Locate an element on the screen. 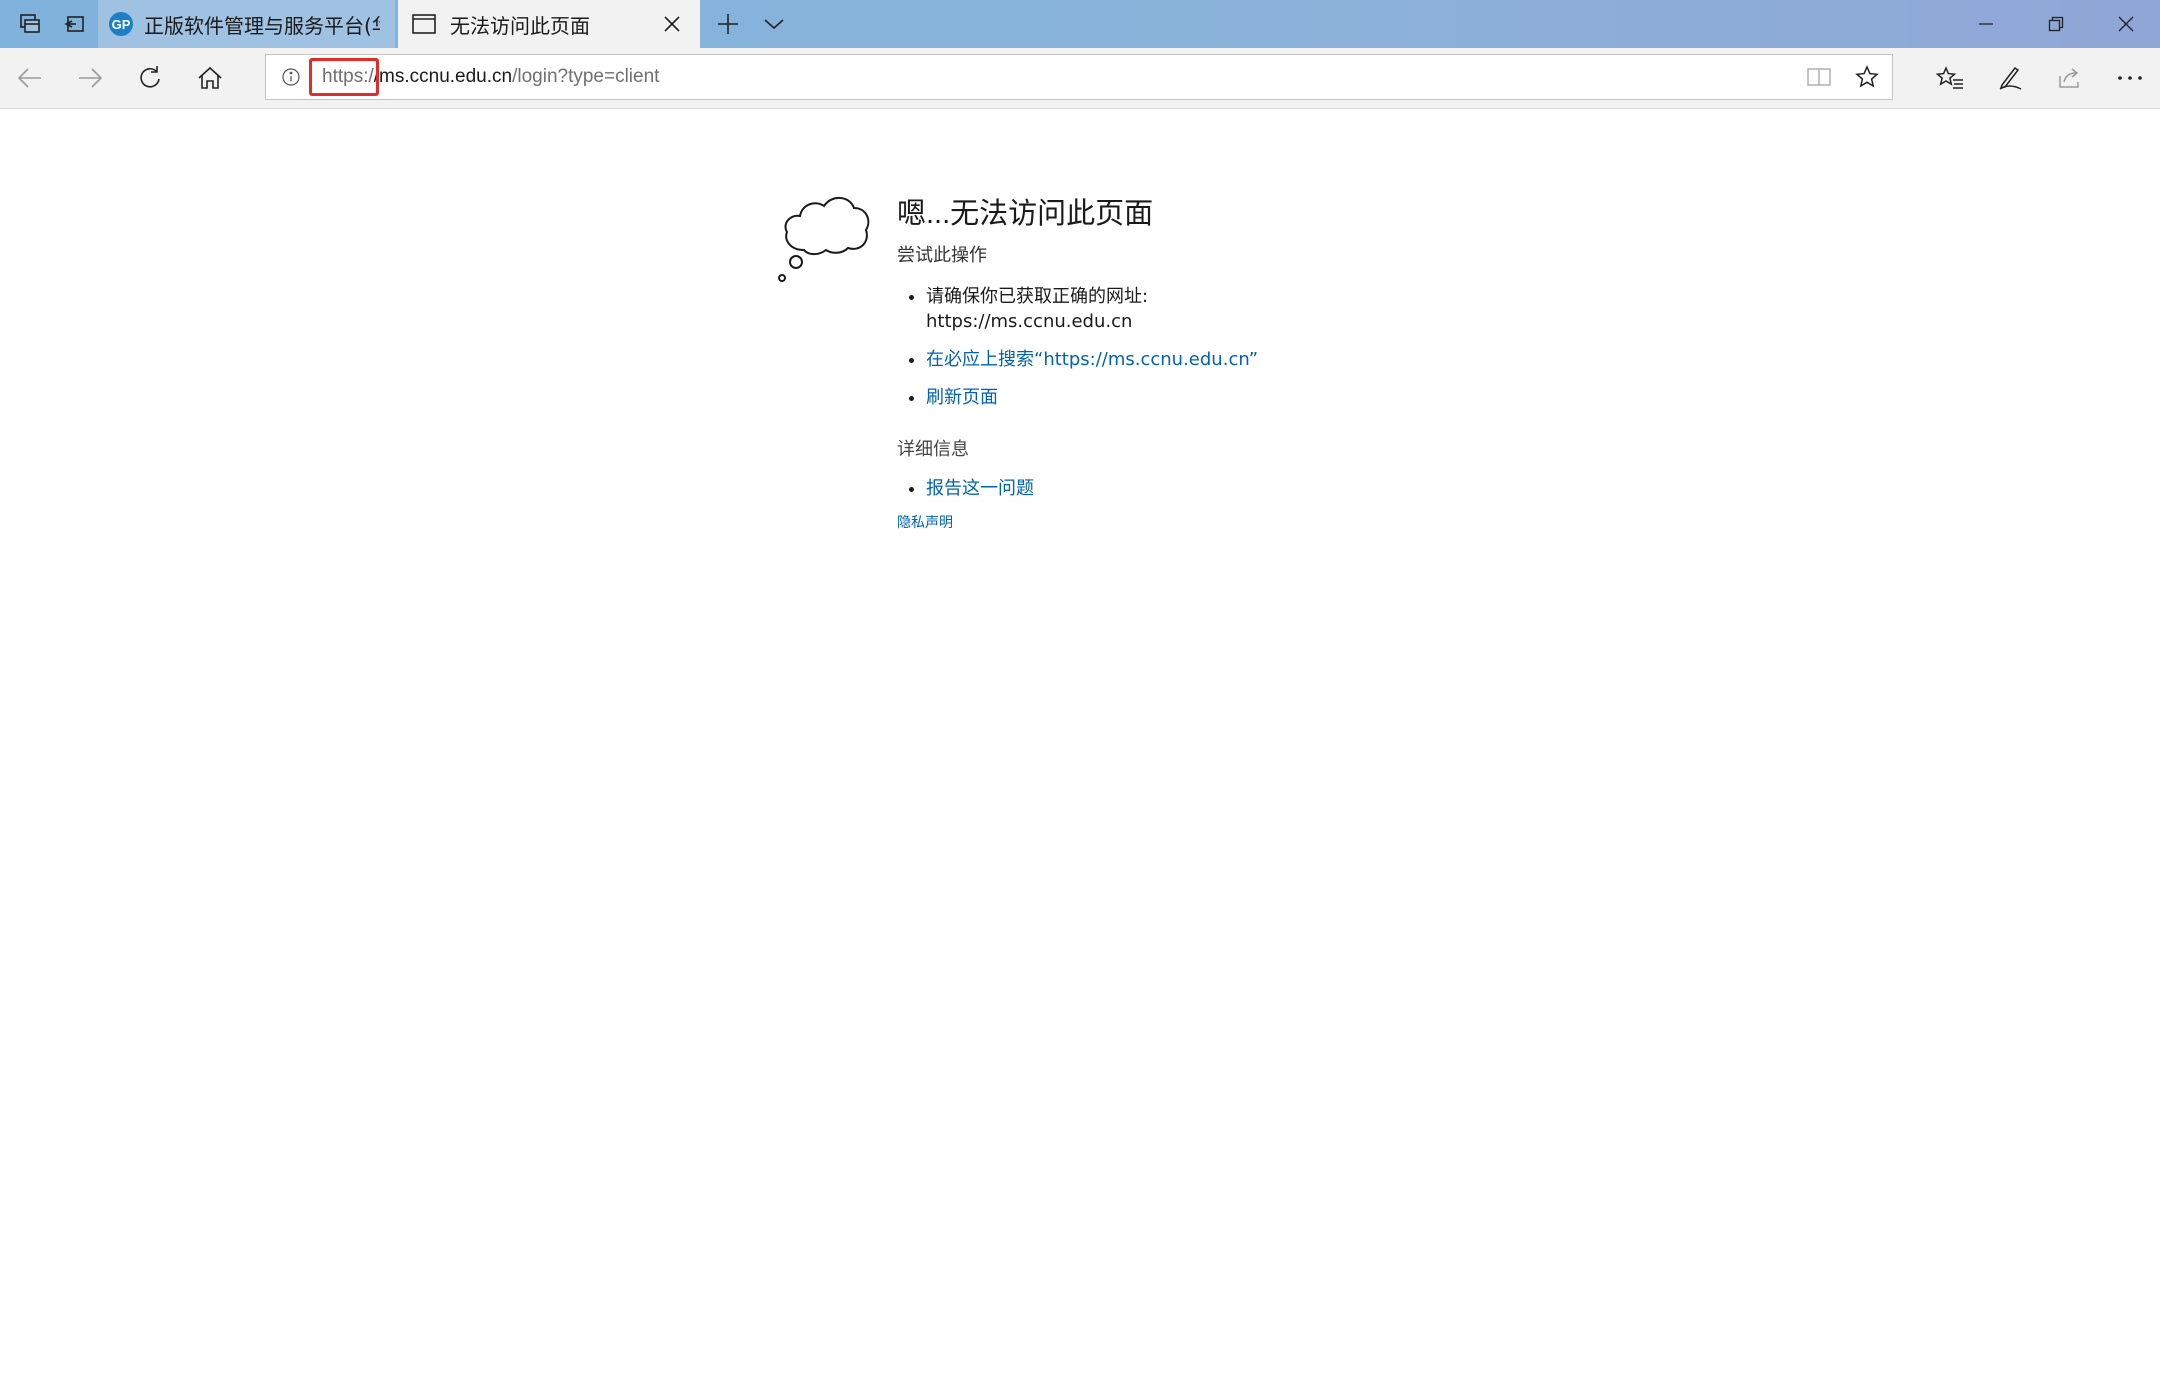 The height and width of the screenshot is (1380, 2160). favorites-list-icon is located at coordinates (1949, 77).